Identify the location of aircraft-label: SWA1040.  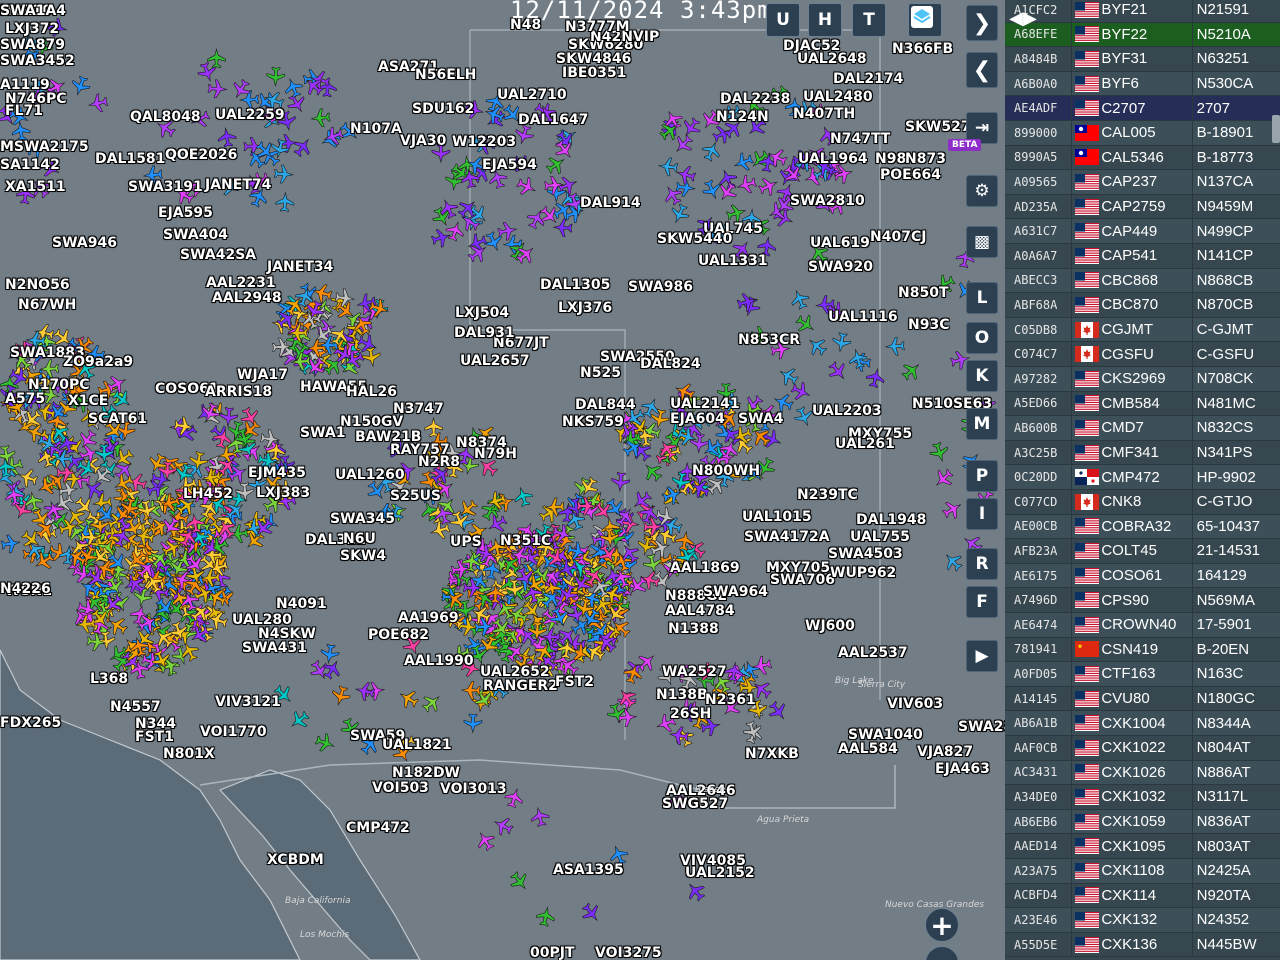
(885, 735).